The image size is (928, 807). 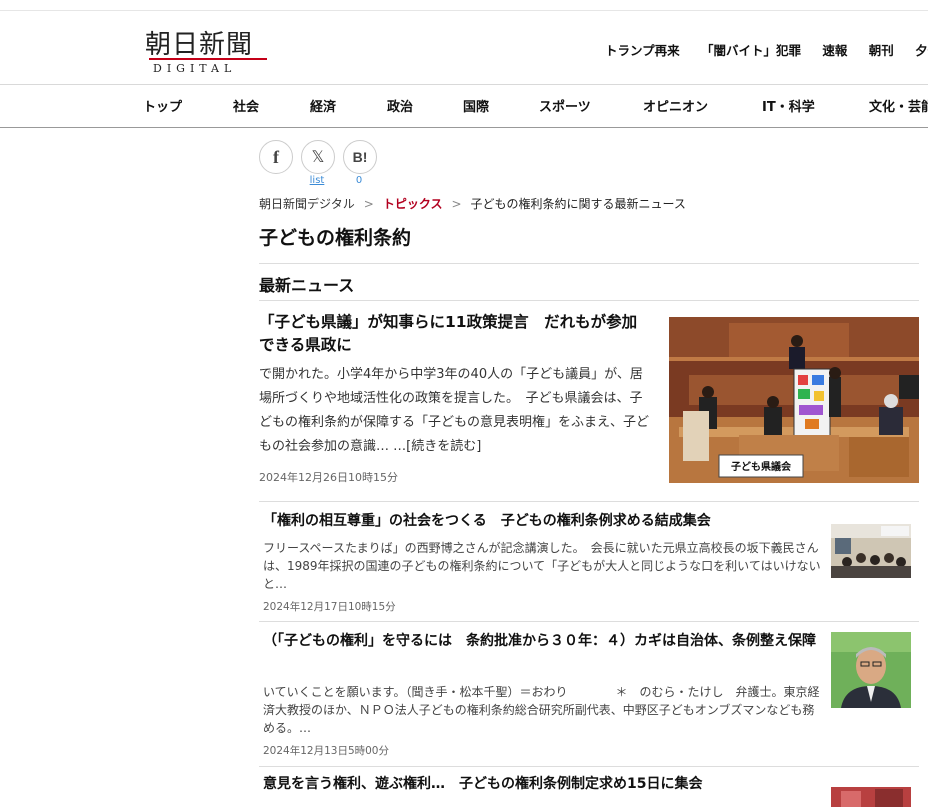 I want to click on site-logo: 朝日新聞 DIGITAL, so click(x=209, y=49).